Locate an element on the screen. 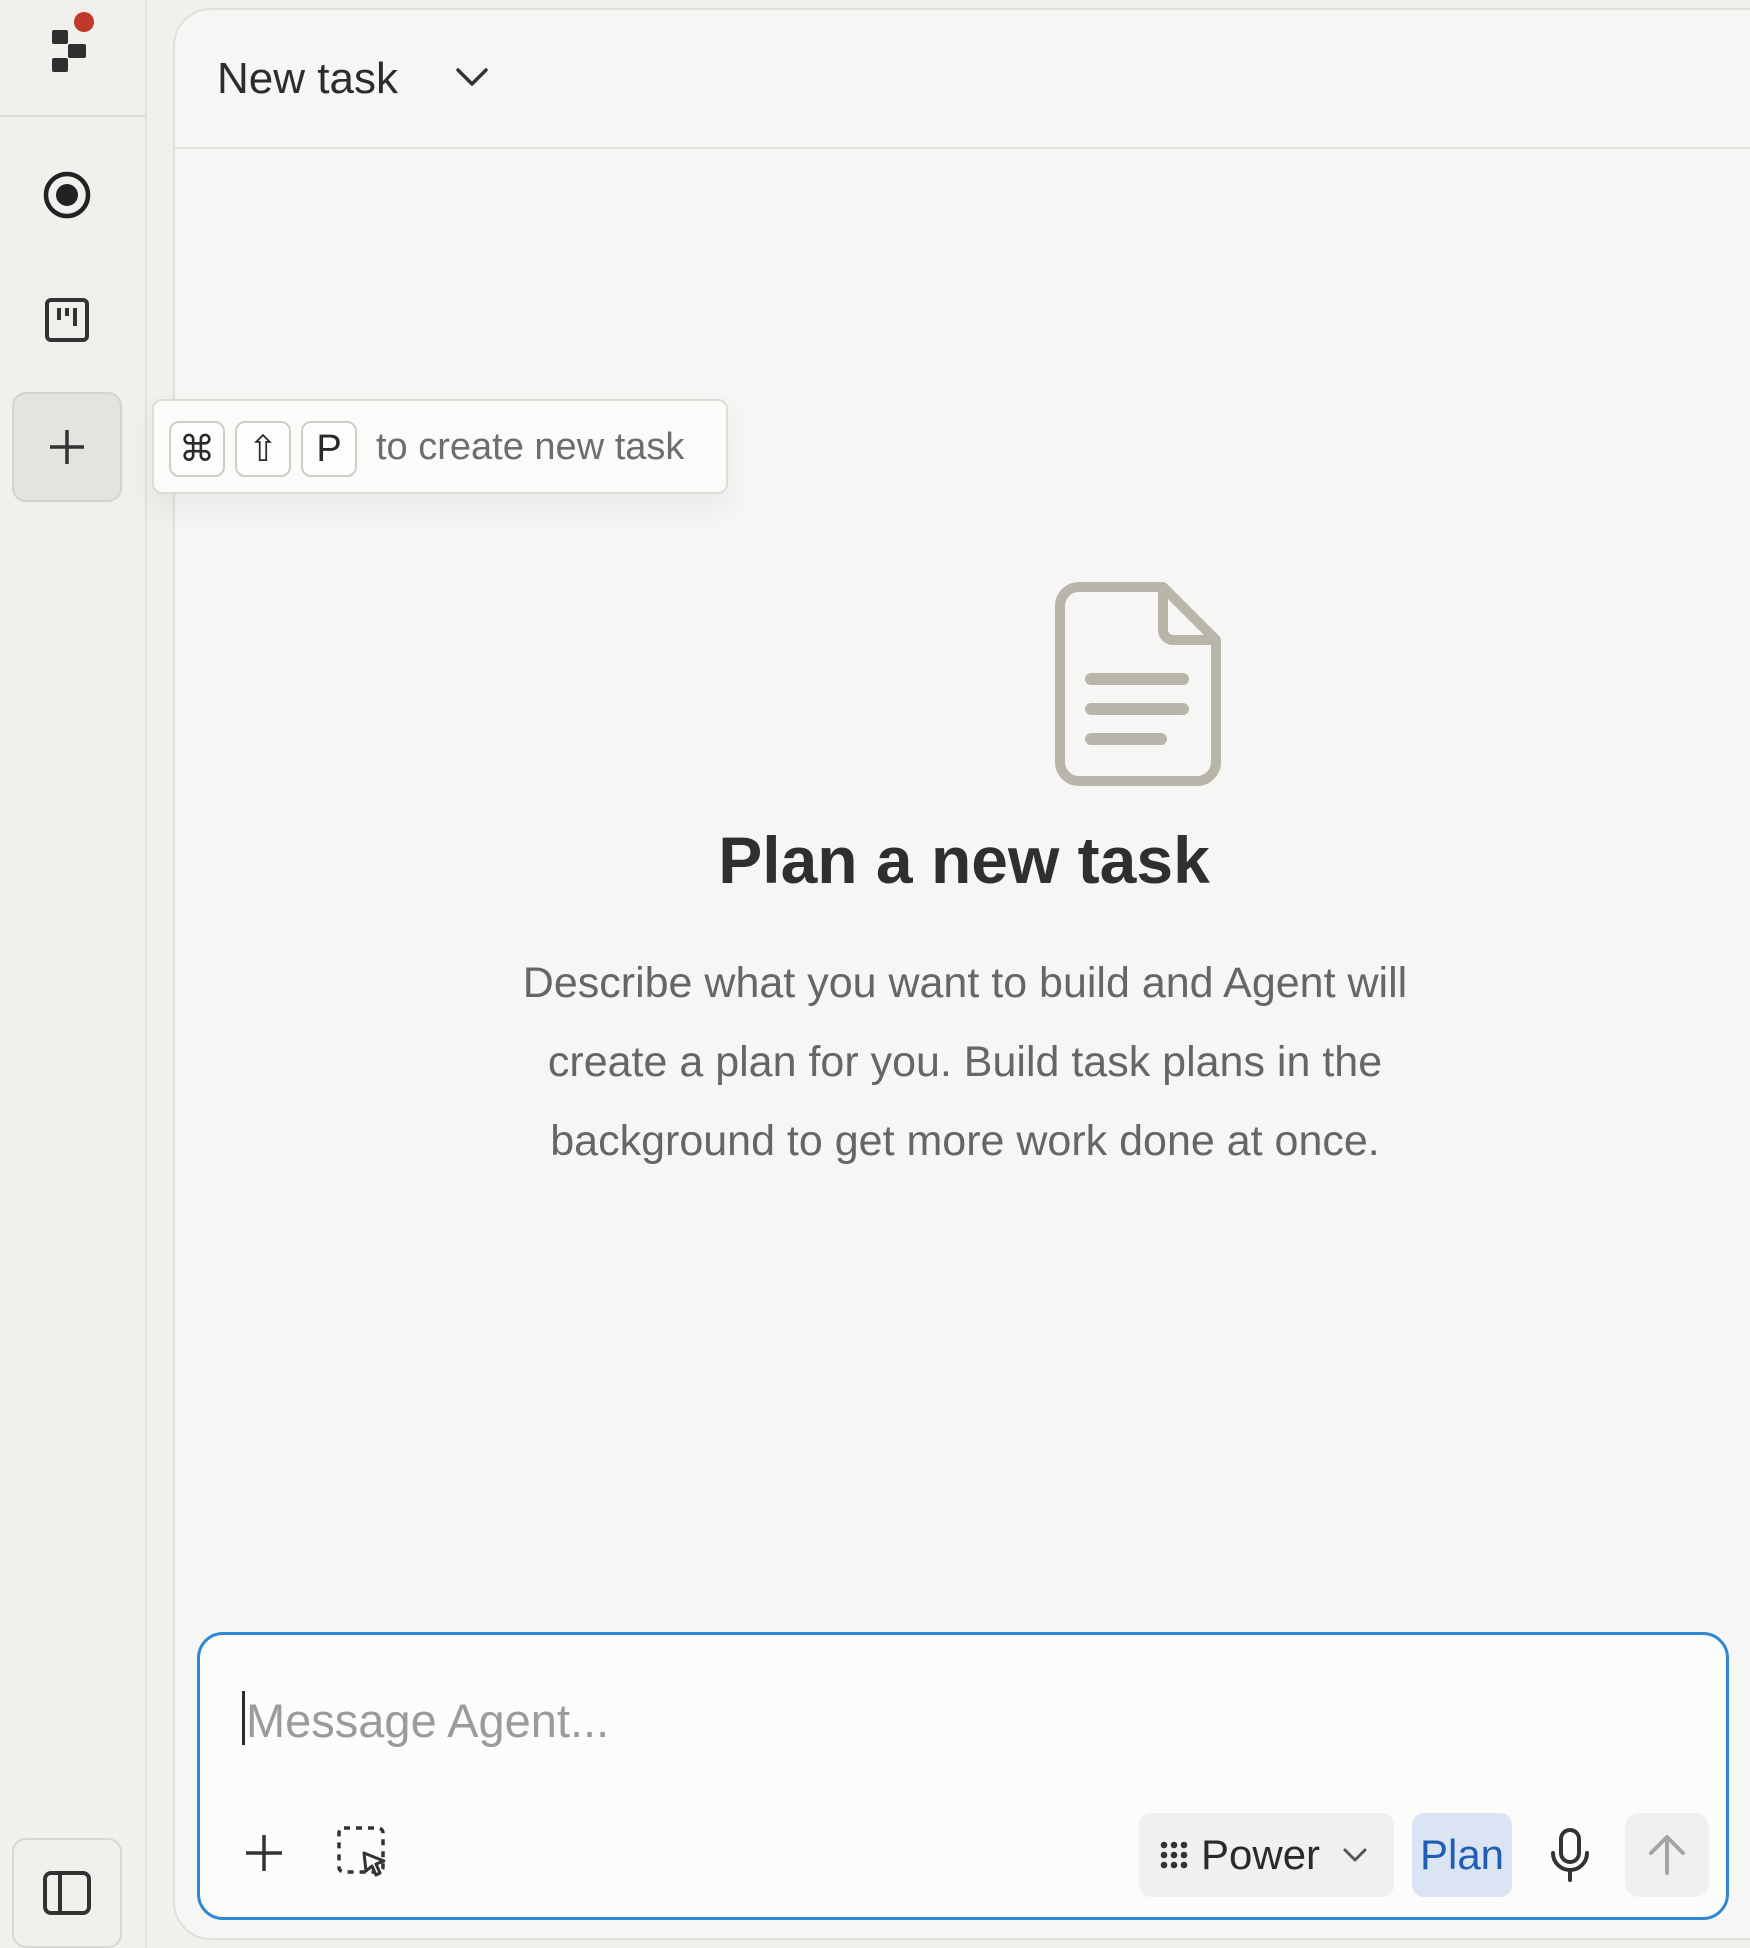  board-icon is located at coordinates (67, 320).